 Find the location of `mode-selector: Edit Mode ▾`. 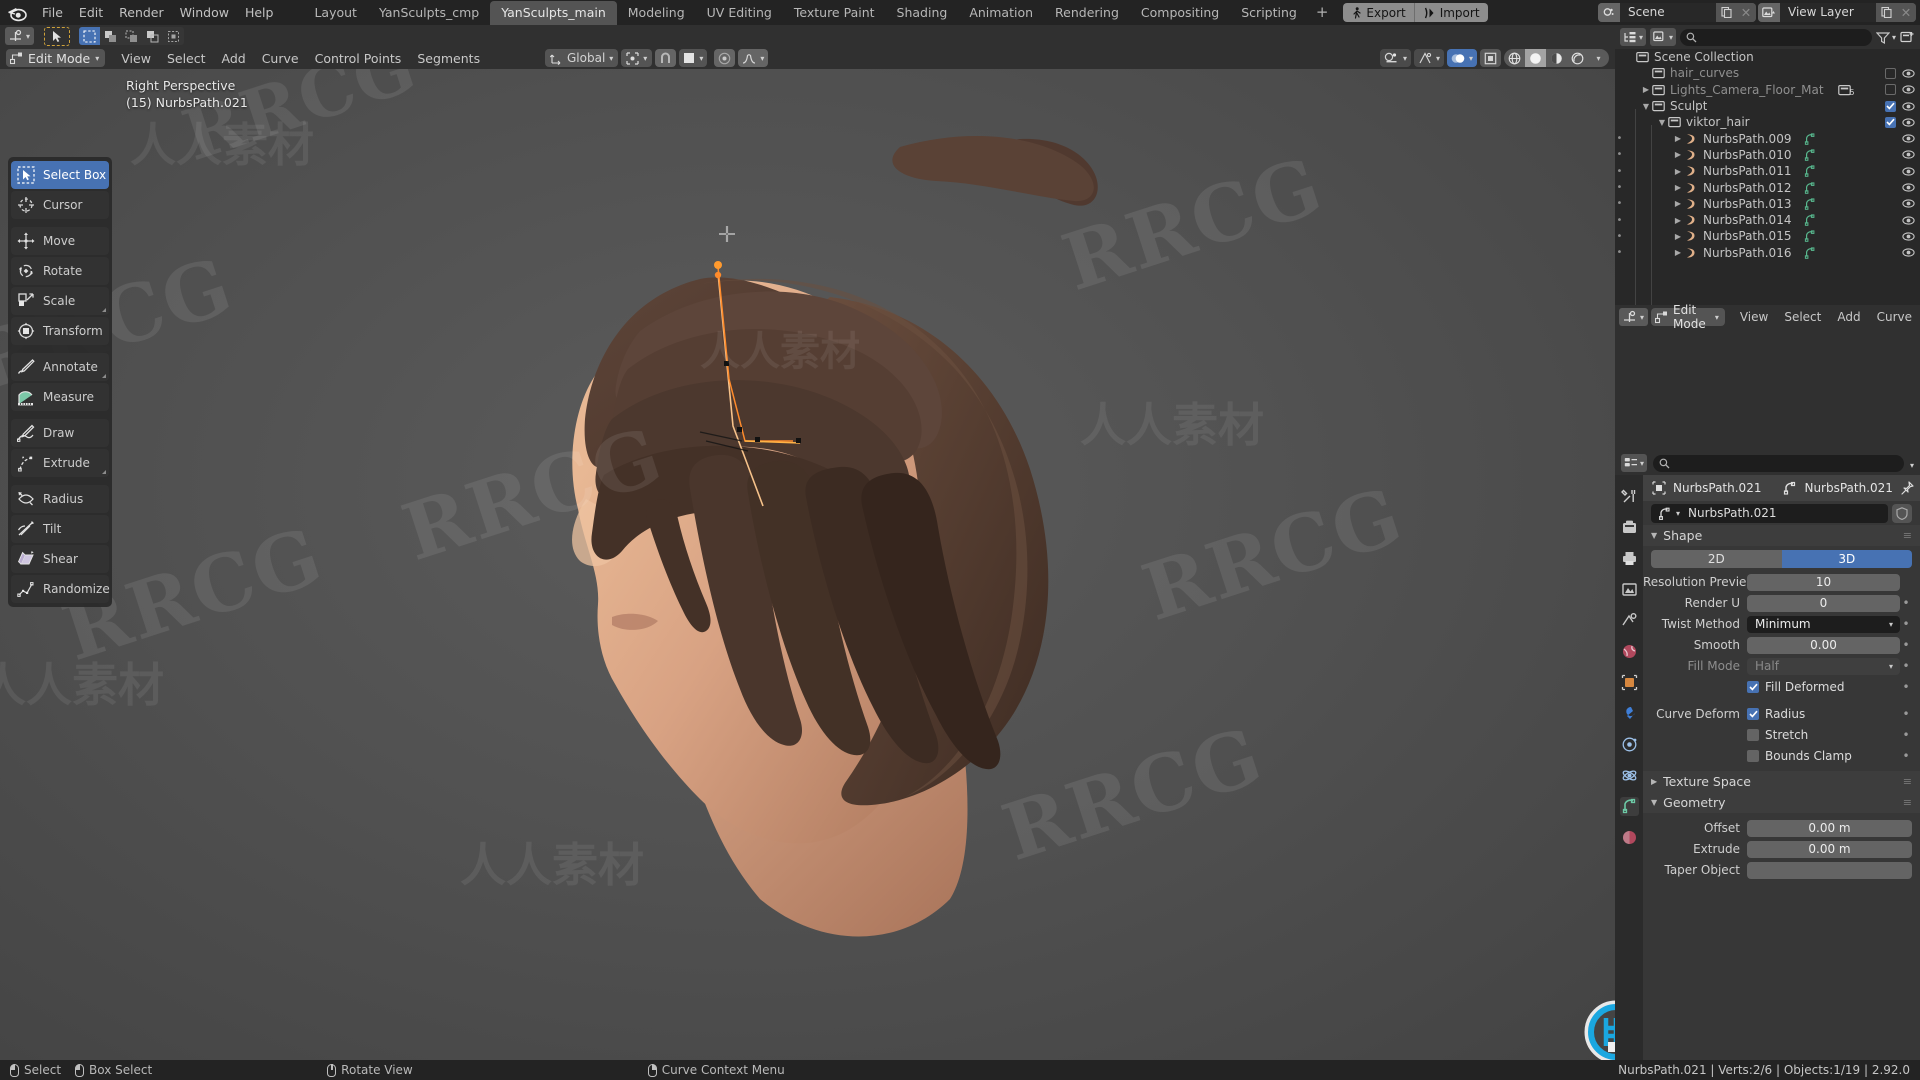

mode-selector: Edit Mode ▾ is located at coordinates (56, 58).